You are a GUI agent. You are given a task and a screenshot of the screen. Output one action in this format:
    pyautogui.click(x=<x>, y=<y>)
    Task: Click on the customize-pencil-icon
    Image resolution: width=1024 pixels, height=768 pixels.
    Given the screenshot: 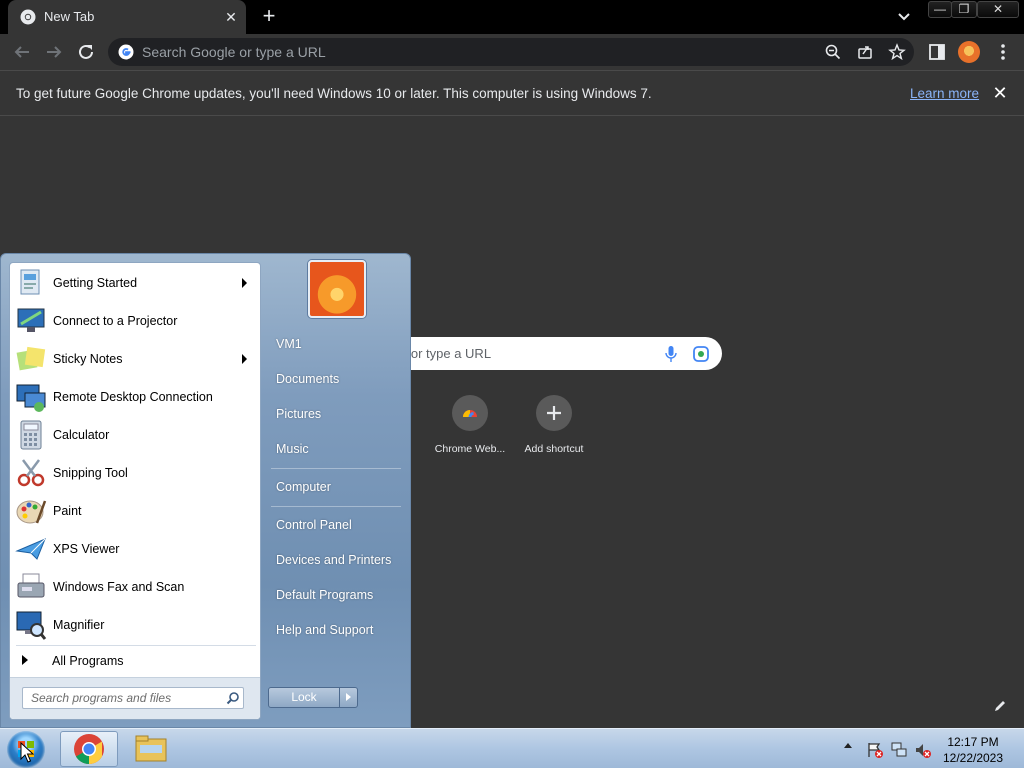 What is the action you would take?
    pyautogui.click(x=1000, y=706)
    